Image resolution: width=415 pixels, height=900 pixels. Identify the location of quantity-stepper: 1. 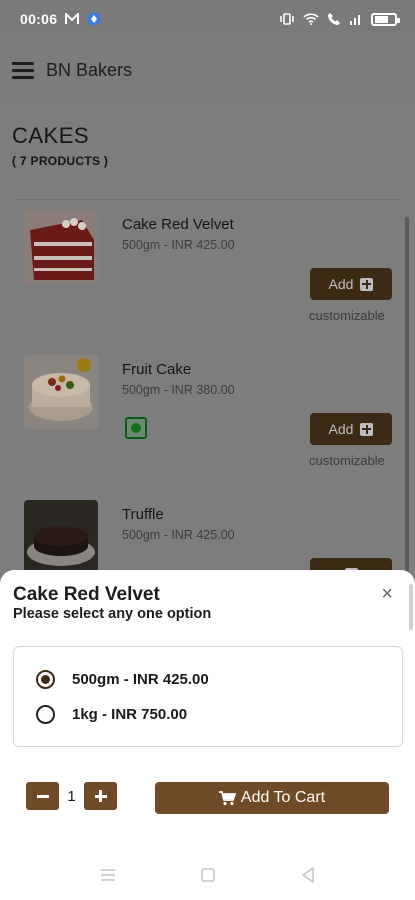
(71, 796).